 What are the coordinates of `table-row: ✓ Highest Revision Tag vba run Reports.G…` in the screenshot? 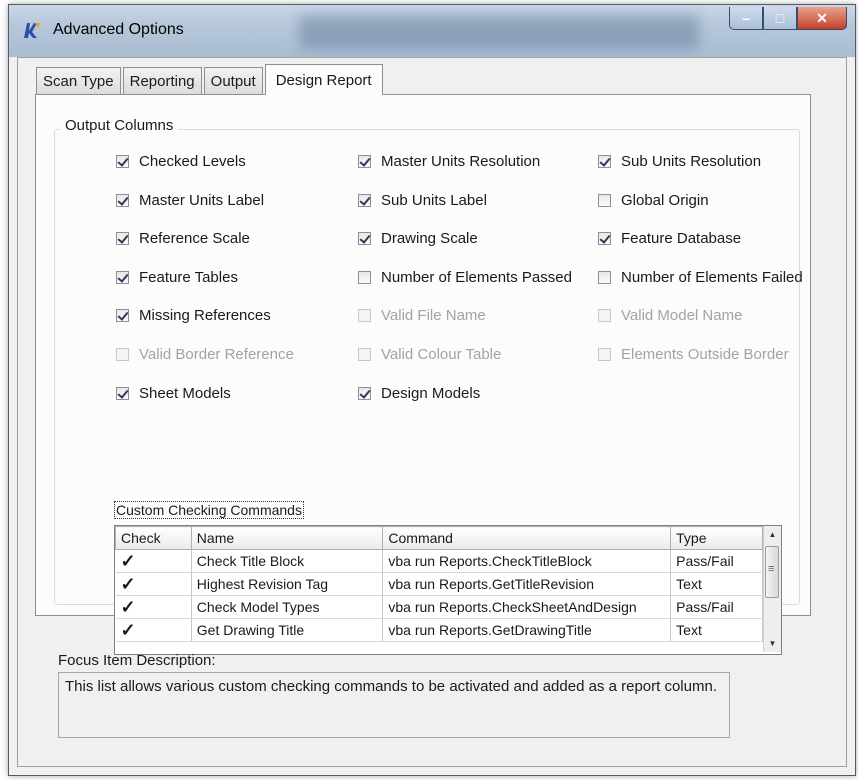 It's located at (439, 584).